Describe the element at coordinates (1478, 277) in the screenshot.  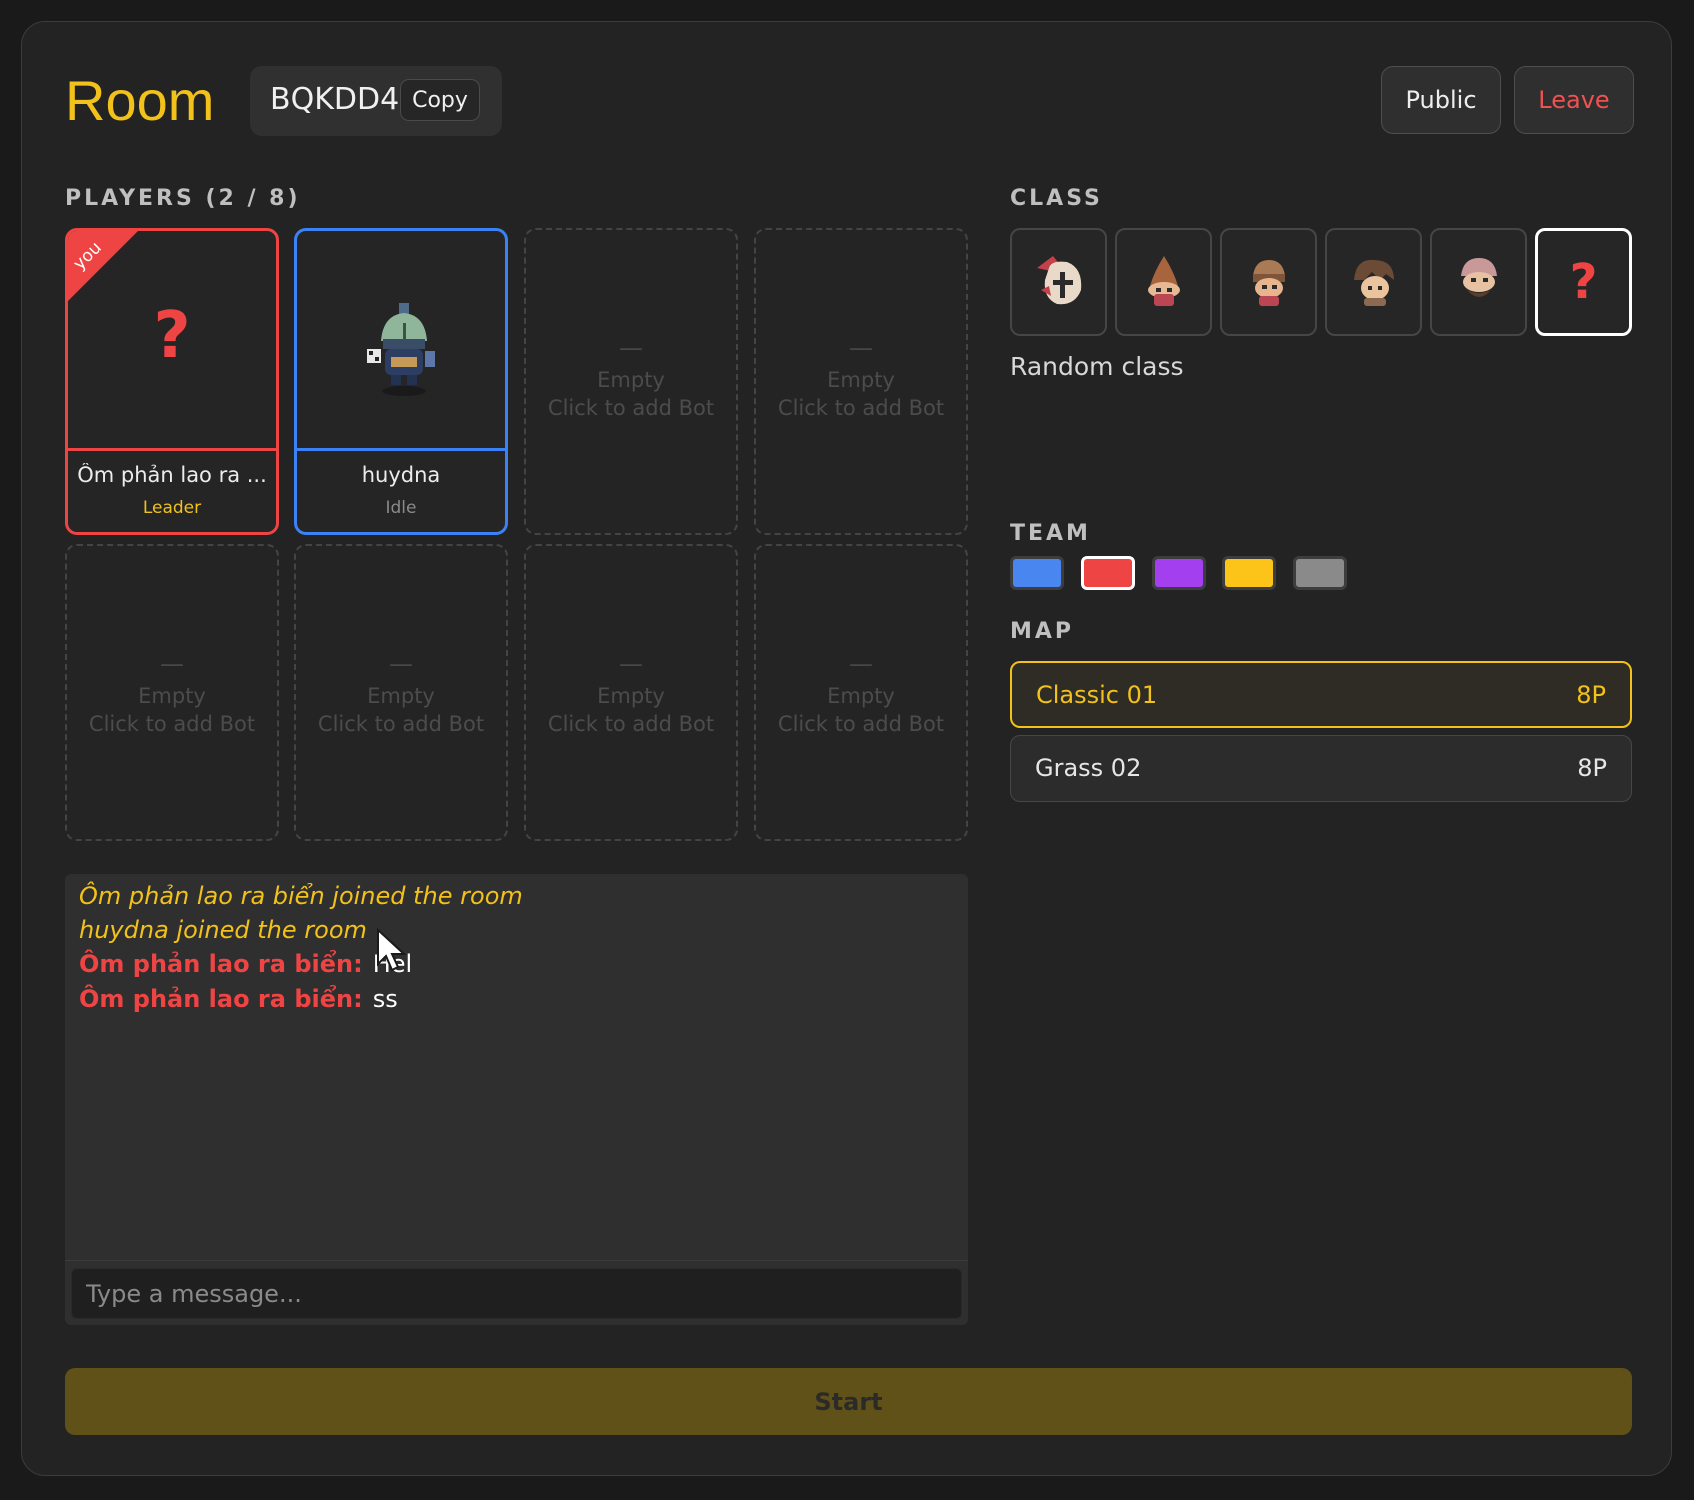
I see `bearded-sprite-icon` at that location.